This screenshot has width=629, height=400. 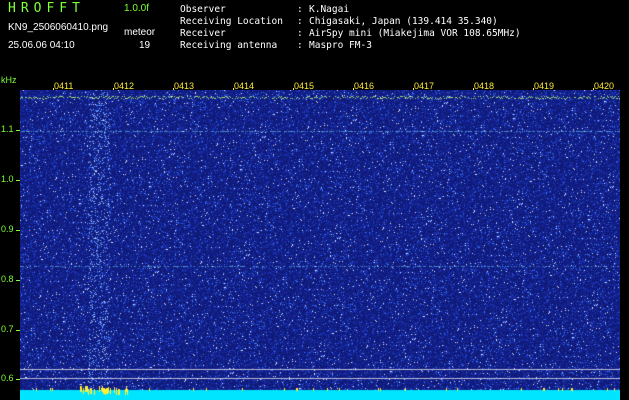 What do you see at coordinates (203, 33) in the screenshot?
I see `receiver-label: Receiver` at bounding box center [203, 33].